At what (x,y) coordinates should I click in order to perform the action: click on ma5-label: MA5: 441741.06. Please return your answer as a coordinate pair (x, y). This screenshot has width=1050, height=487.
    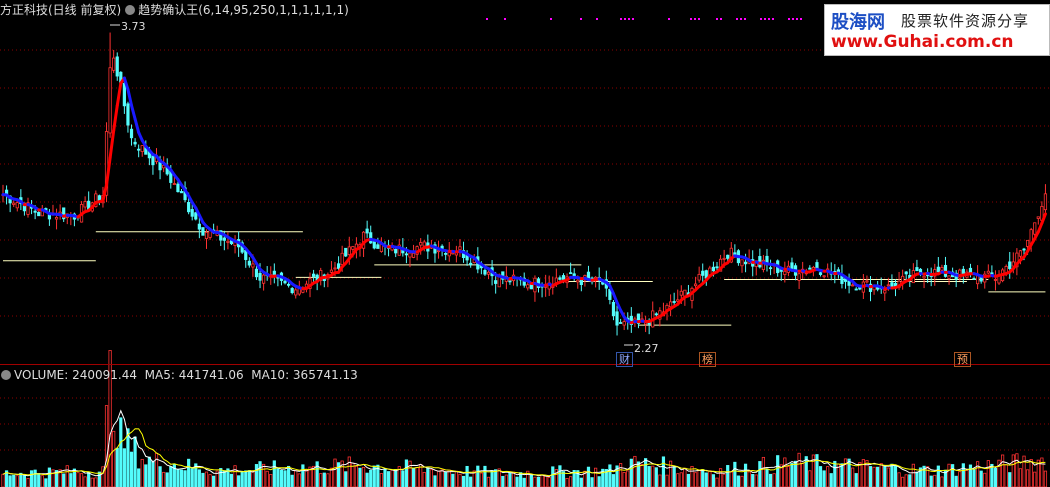
    Looking at the image, I should click on (194, 375).